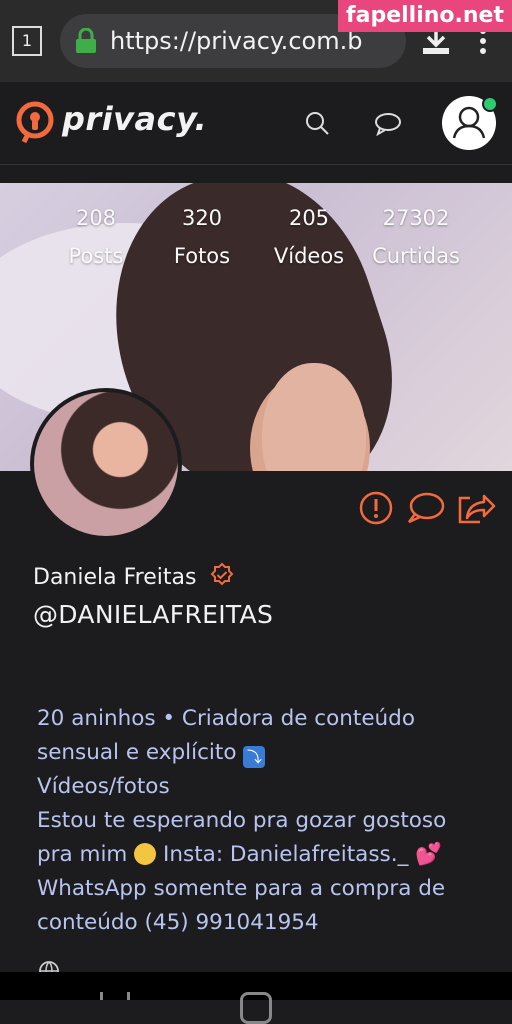 The height and width of the screenshot is (1024, 512). I want to click on heart-emoji-icon: 💕, so click(428, 854).